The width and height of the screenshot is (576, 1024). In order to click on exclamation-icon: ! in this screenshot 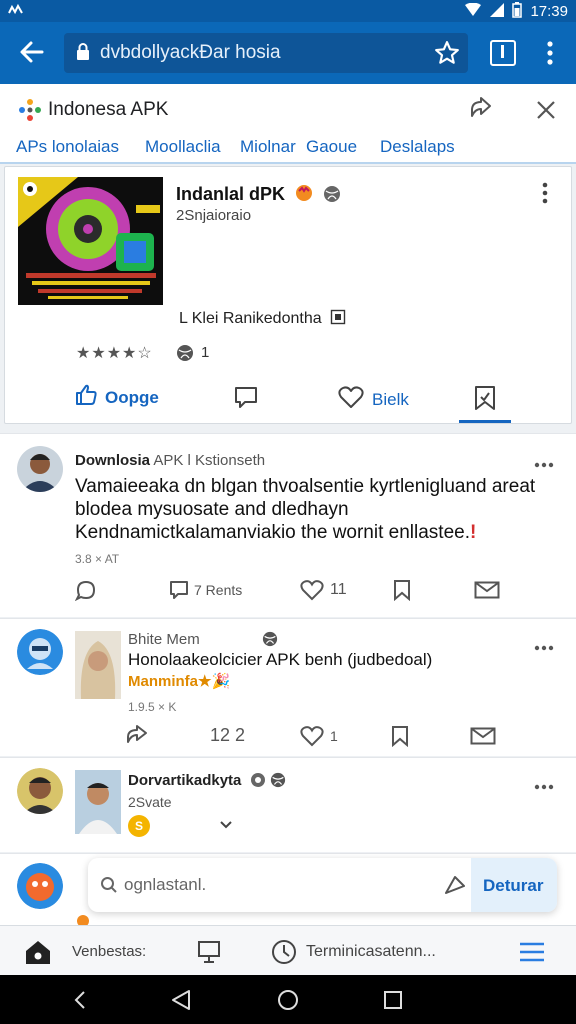, I will do `click(473, 532)`.